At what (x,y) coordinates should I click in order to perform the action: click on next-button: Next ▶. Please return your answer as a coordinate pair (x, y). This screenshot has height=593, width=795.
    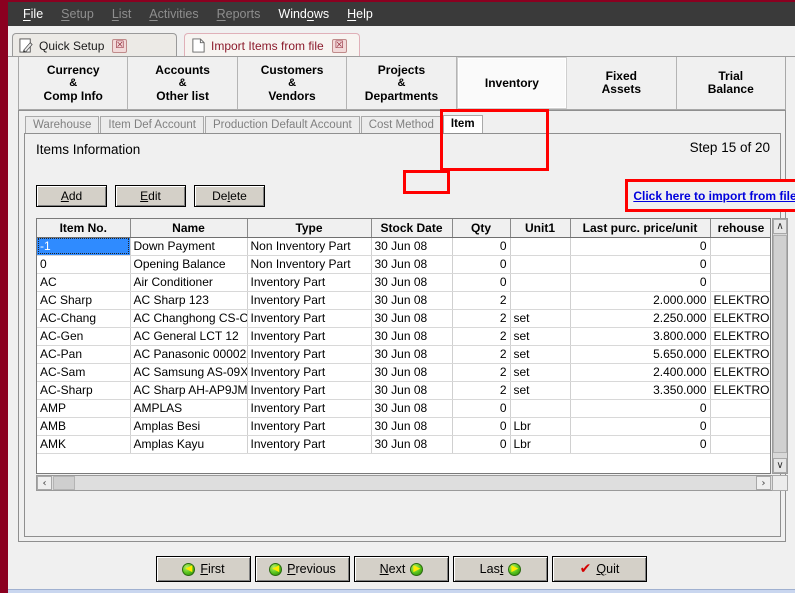
    Looking at the image, I should click on (401, 569).